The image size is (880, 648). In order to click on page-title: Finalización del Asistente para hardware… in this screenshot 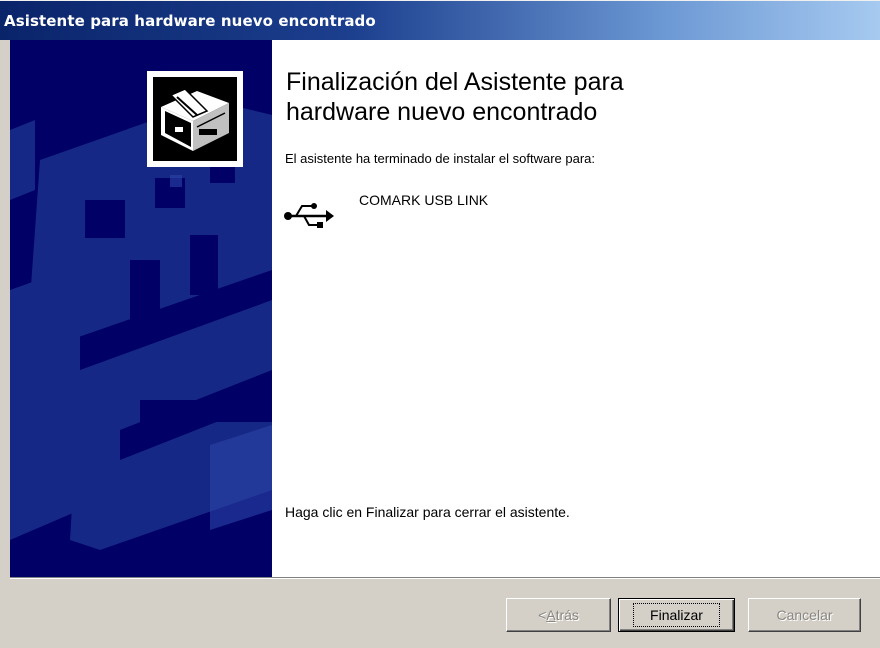, I will do `click(566, 97)`.